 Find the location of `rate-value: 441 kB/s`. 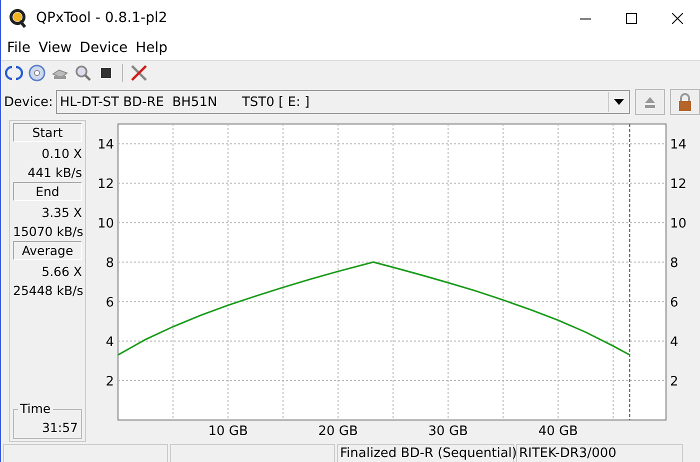

rate-value: 441 kB/s is located at coordinates (54, 173).